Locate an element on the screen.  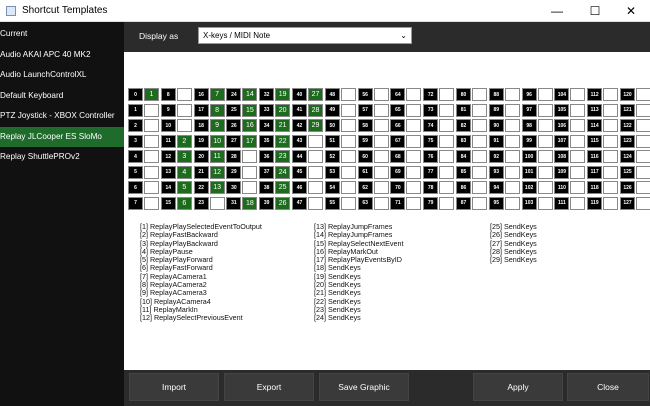
key-cell-31: 31 is located at coordinates (234, 203).